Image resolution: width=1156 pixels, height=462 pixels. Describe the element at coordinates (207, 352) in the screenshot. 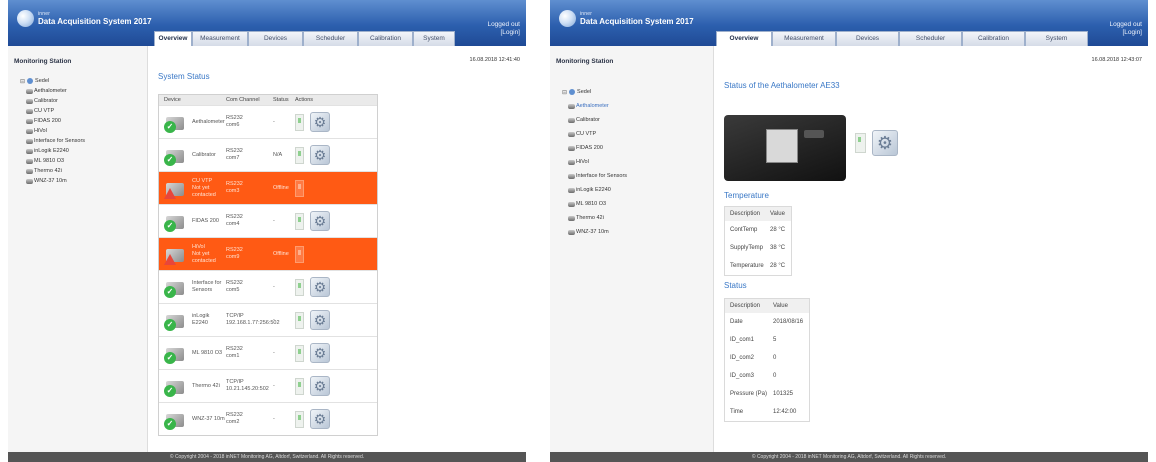

I see `device-name: ML 9810 O3` at that location.